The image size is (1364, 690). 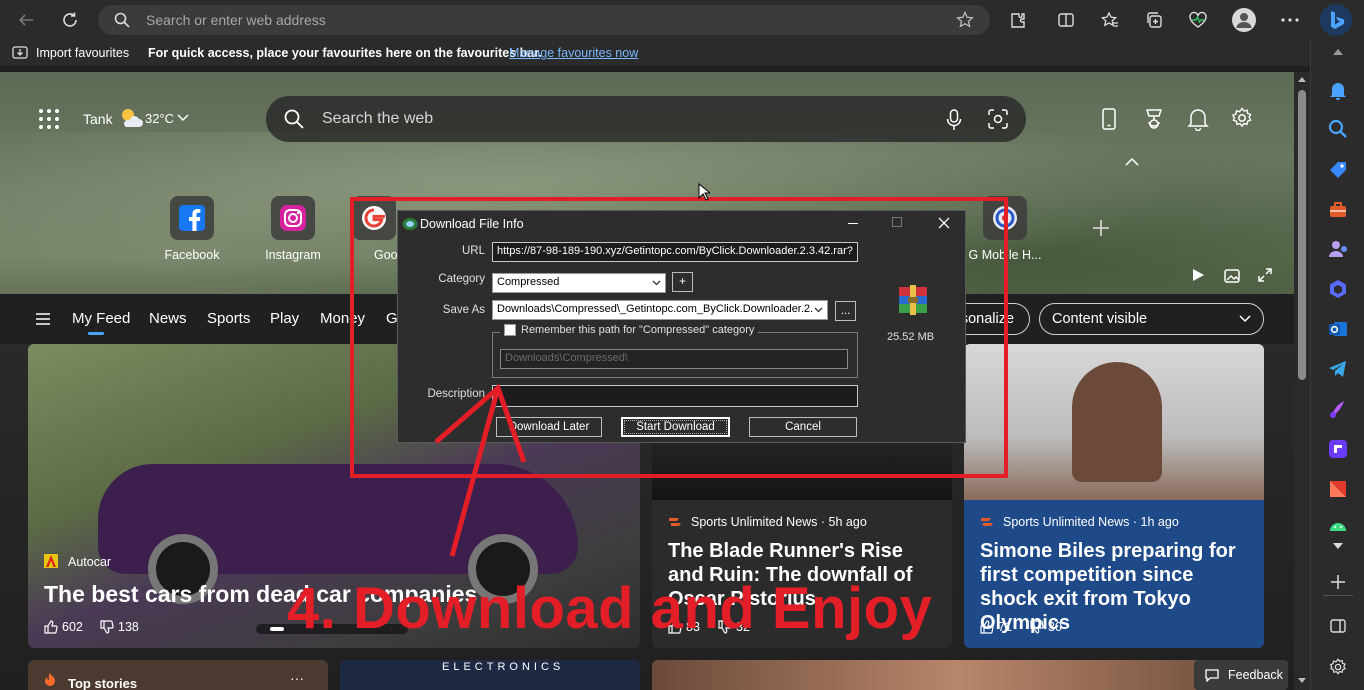 I want to click on autocar-logo-icon, so click(x=51, y=561).